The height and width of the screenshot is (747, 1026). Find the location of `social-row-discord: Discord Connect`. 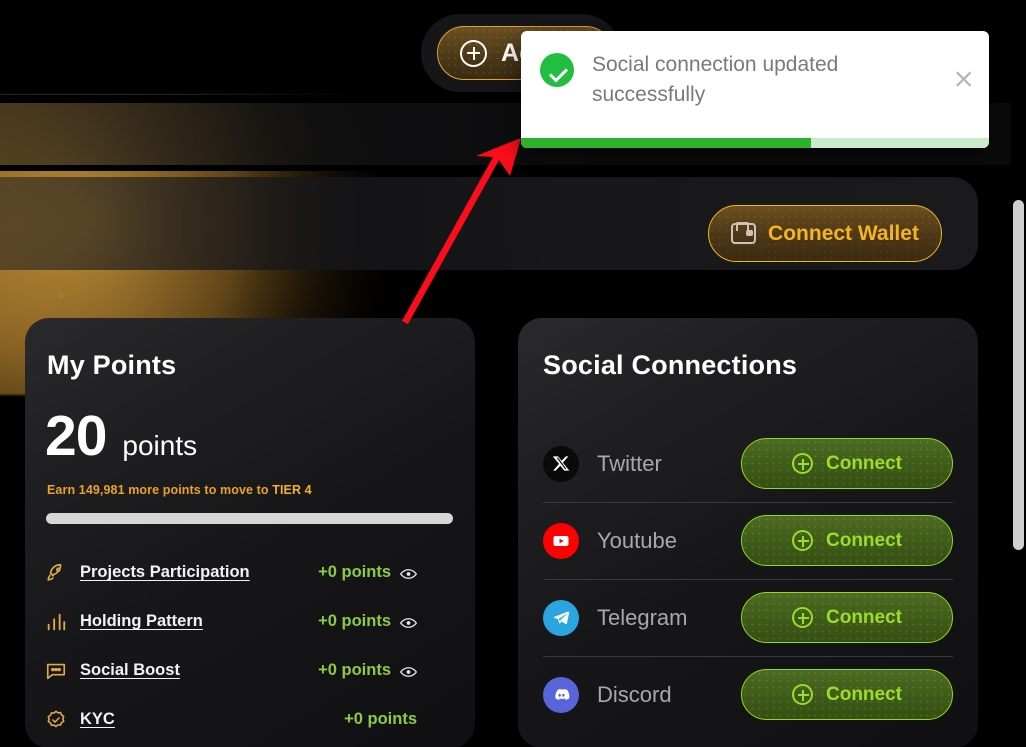

social-row-discord: Discord Connect is located at coordinates (748, 694).